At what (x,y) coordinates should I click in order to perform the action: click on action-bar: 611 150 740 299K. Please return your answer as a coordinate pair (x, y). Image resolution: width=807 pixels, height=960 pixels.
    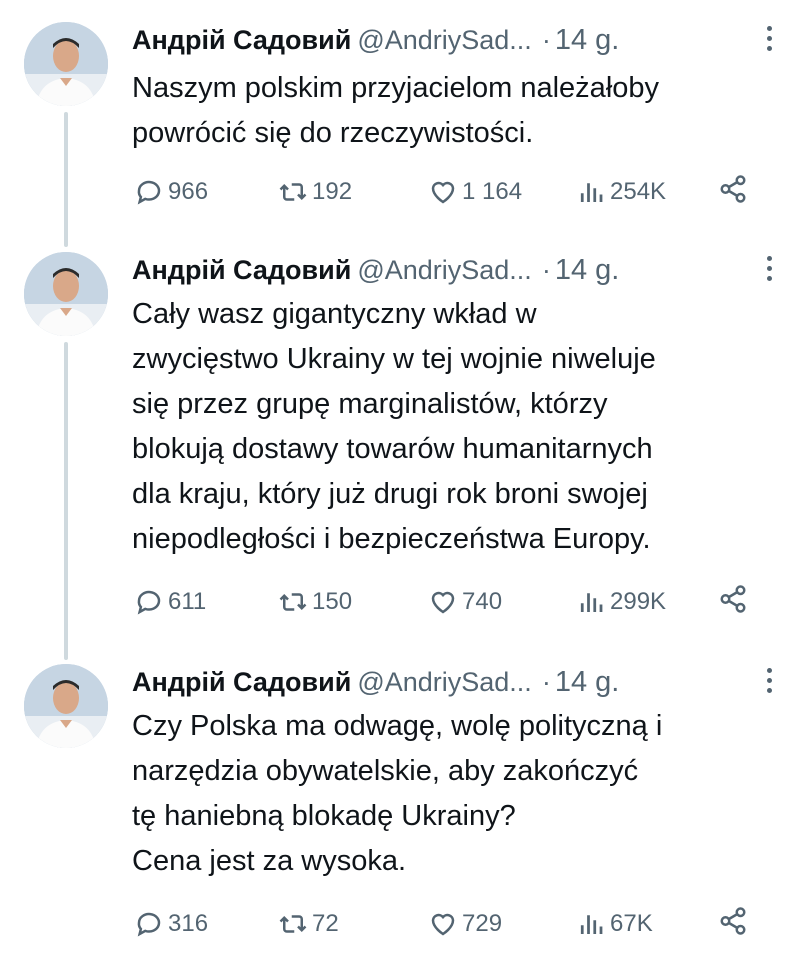
    Looking at the image, I should click on (452, 602).